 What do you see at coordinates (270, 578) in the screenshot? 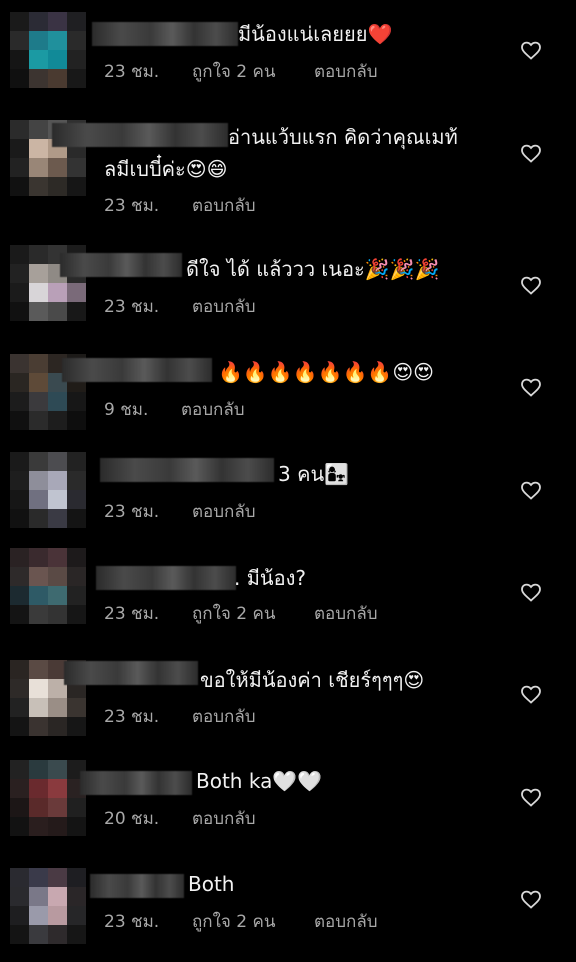
I see `comment-text: . มีน้อง?` at bounding box center [270, 578].